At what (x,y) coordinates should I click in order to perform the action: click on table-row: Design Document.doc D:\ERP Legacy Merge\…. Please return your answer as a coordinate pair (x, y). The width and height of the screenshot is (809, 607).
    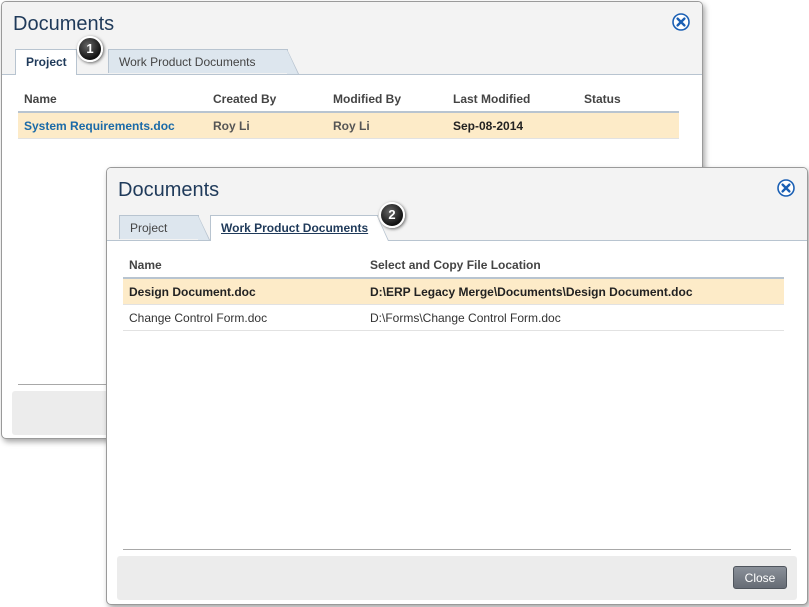
    Looking at the image, I should click on (453, 291).